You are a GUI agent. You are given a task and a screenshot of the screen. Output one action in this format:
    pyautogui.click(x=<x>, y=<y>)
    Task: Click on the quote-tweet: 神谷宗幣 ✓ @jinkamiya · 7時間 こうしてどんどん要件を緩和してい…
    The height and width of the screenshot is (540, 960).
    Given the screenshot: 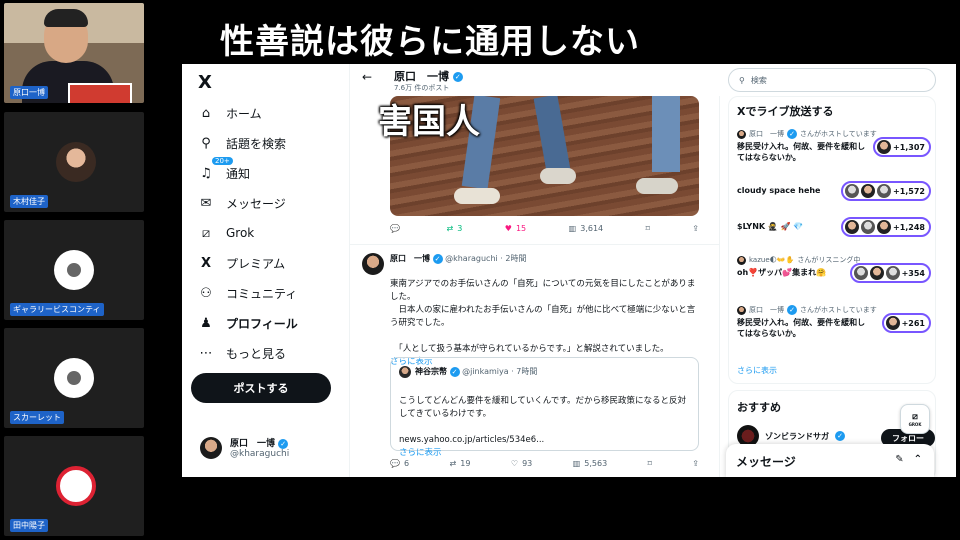 What is the action you would take?
    pyautogui.click(x=544, y=407)
    